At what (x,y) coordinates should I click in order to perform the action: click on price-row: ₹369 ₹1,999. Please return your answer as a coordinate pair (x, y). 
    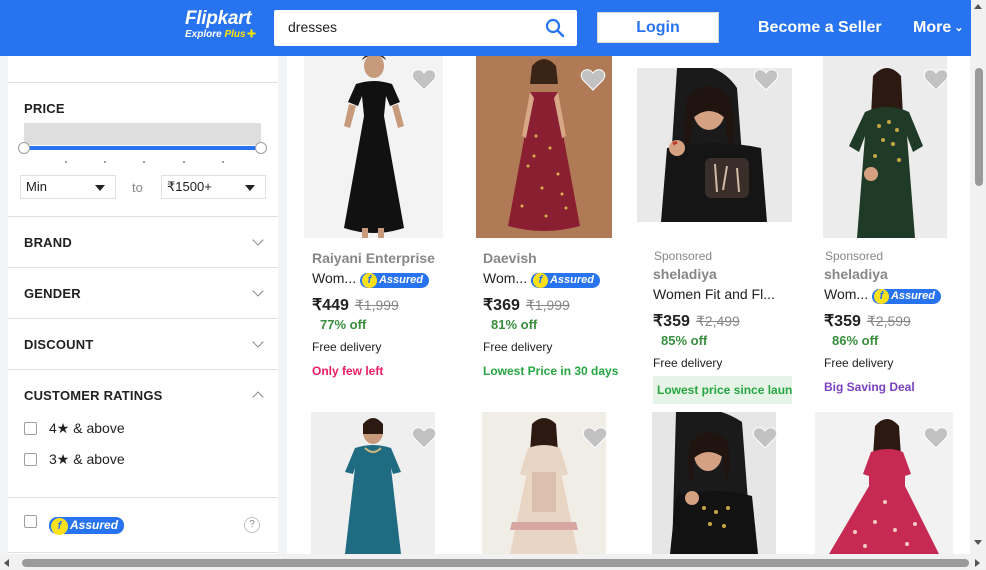
    Looking at the image, I should click on (526, 305).